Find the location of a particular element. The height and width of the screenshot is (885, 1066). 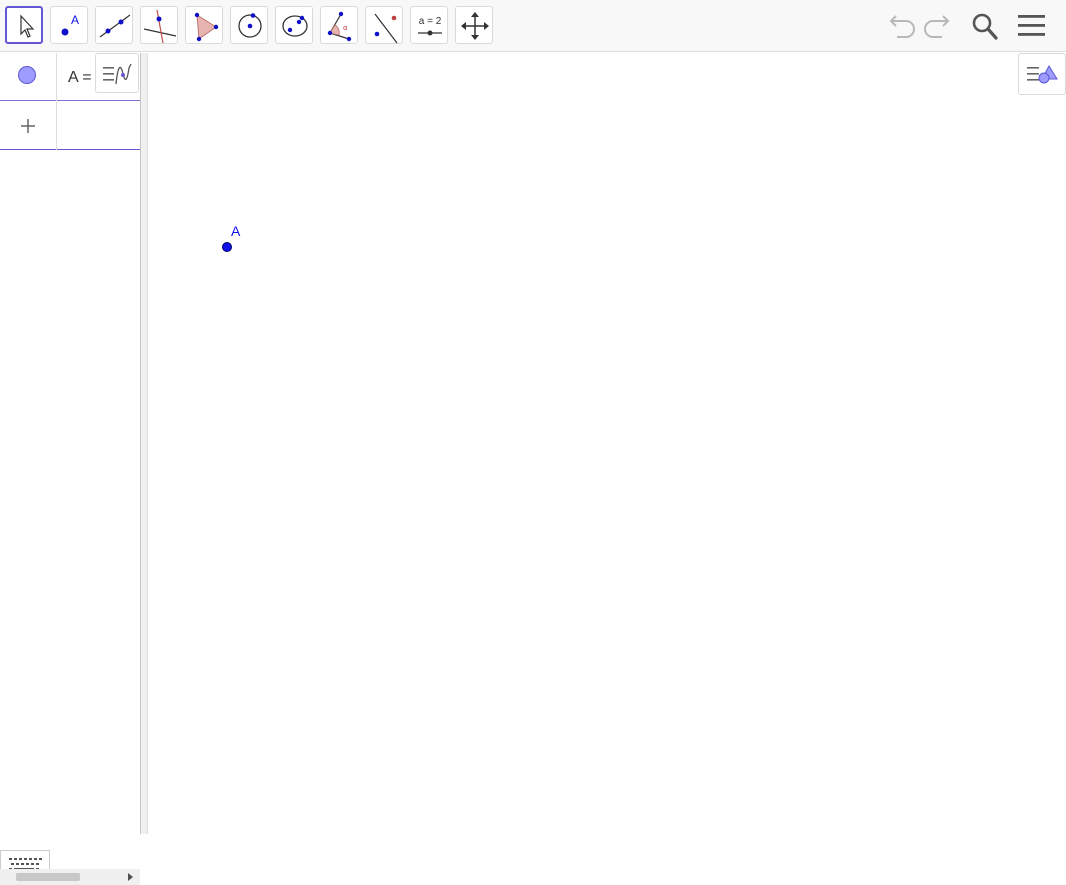

tool-slider: a = 2 is located at coordinates (429, 25).